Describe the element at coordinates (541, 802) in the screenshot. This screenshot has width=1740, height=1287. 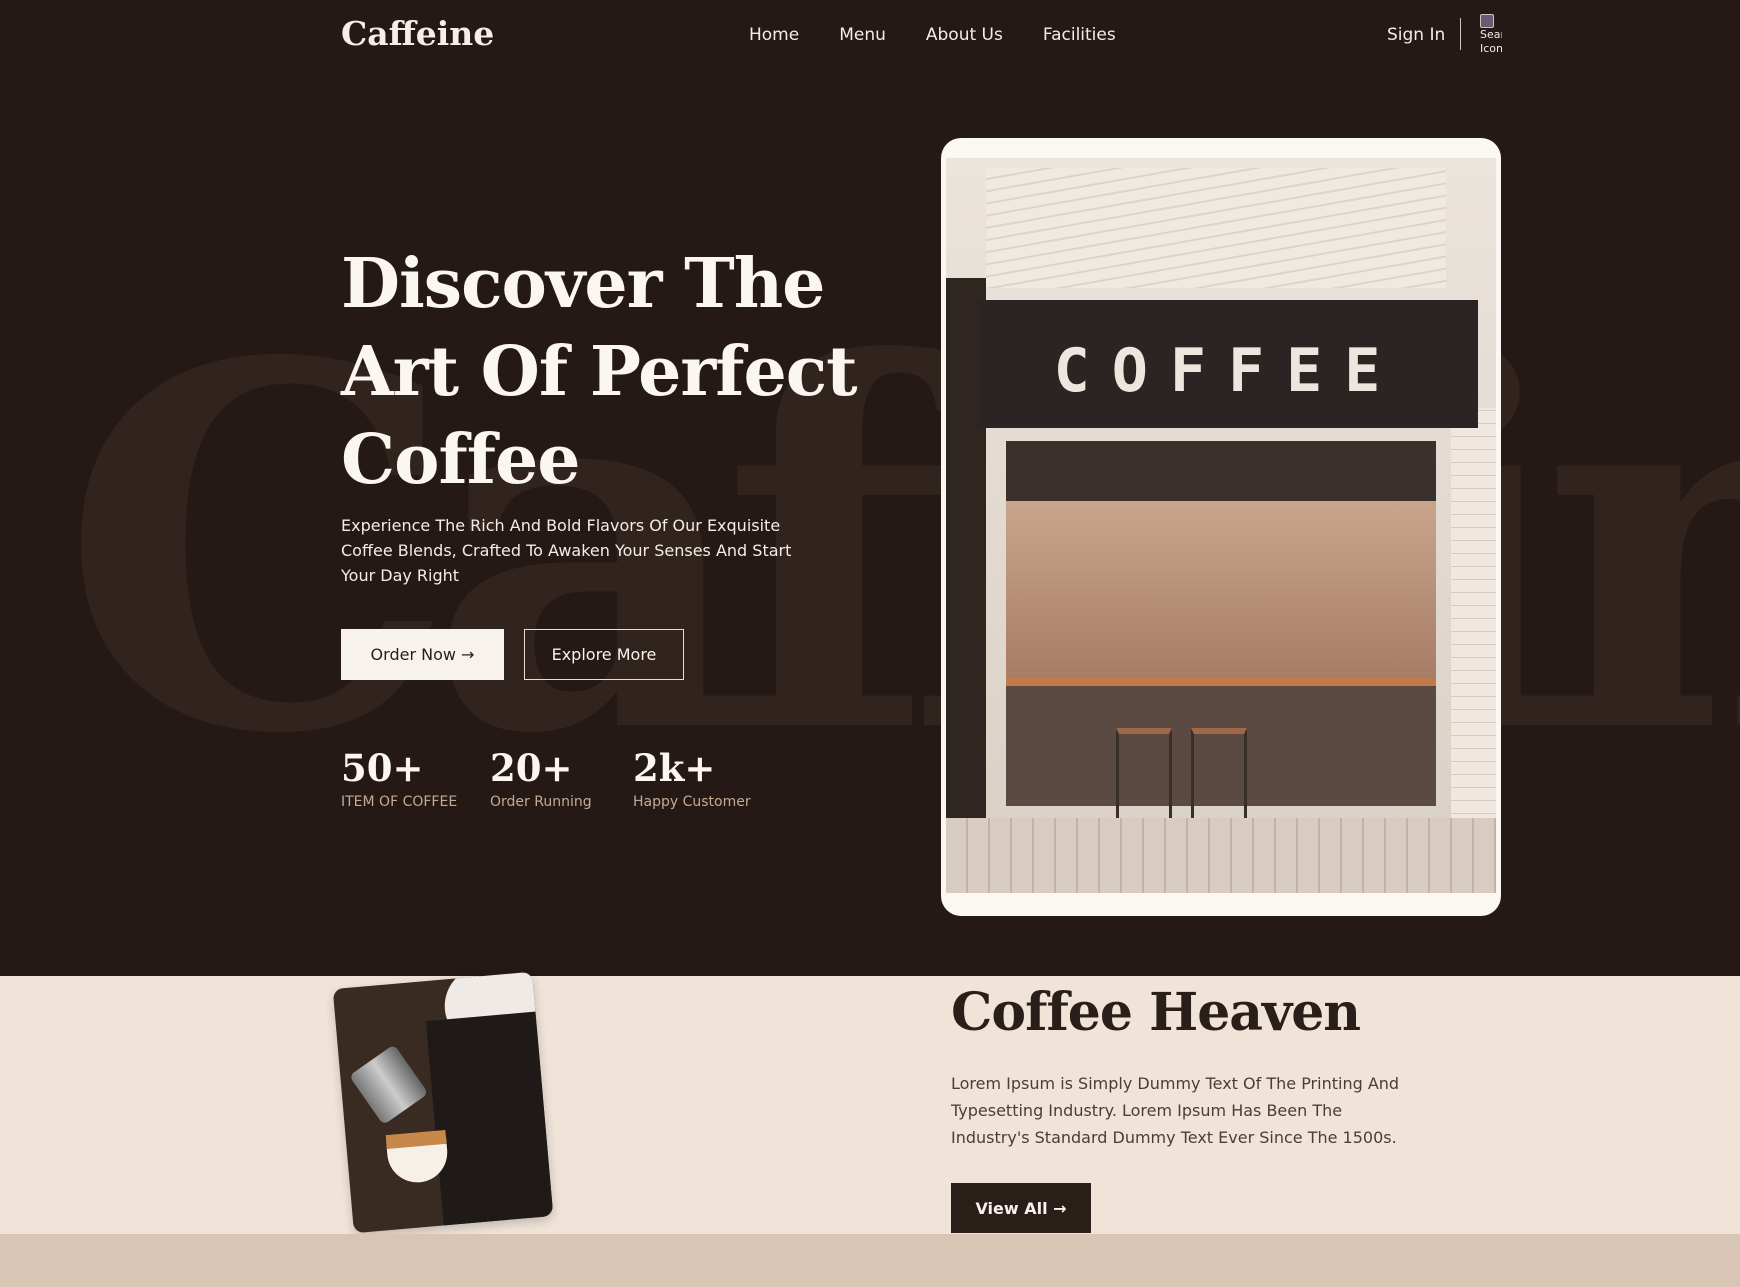
I see `stat-label: Order Running` at that location.